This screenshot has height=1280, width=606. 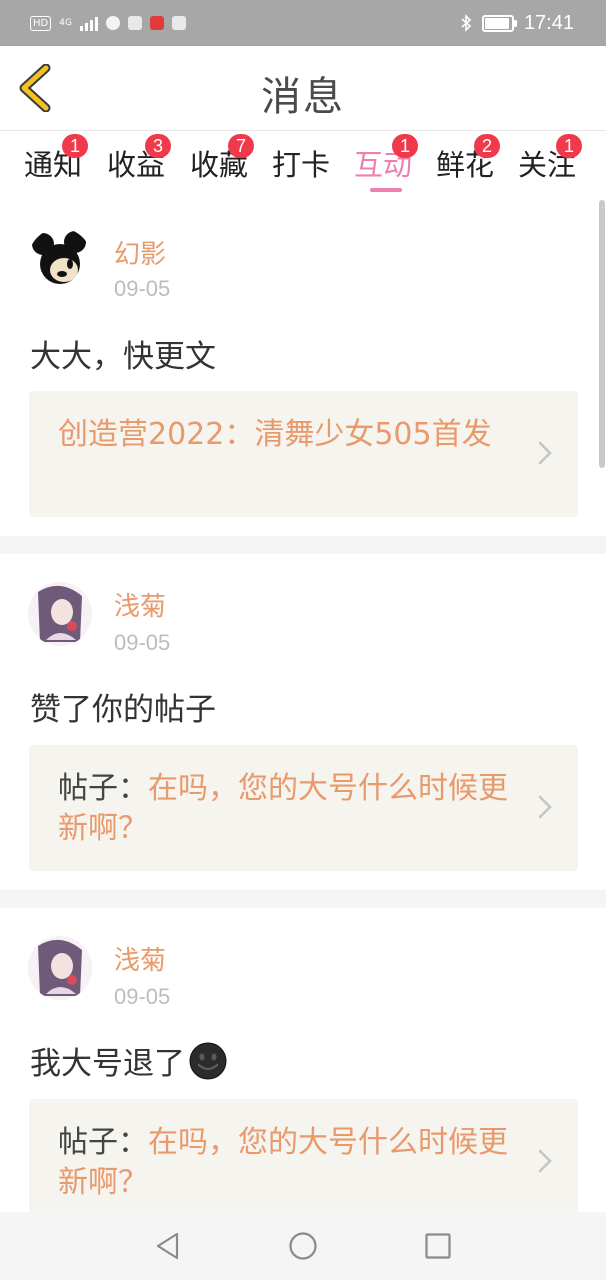 I want to click on message-text-content: 我大号退了, so click(x=107, y=1064).